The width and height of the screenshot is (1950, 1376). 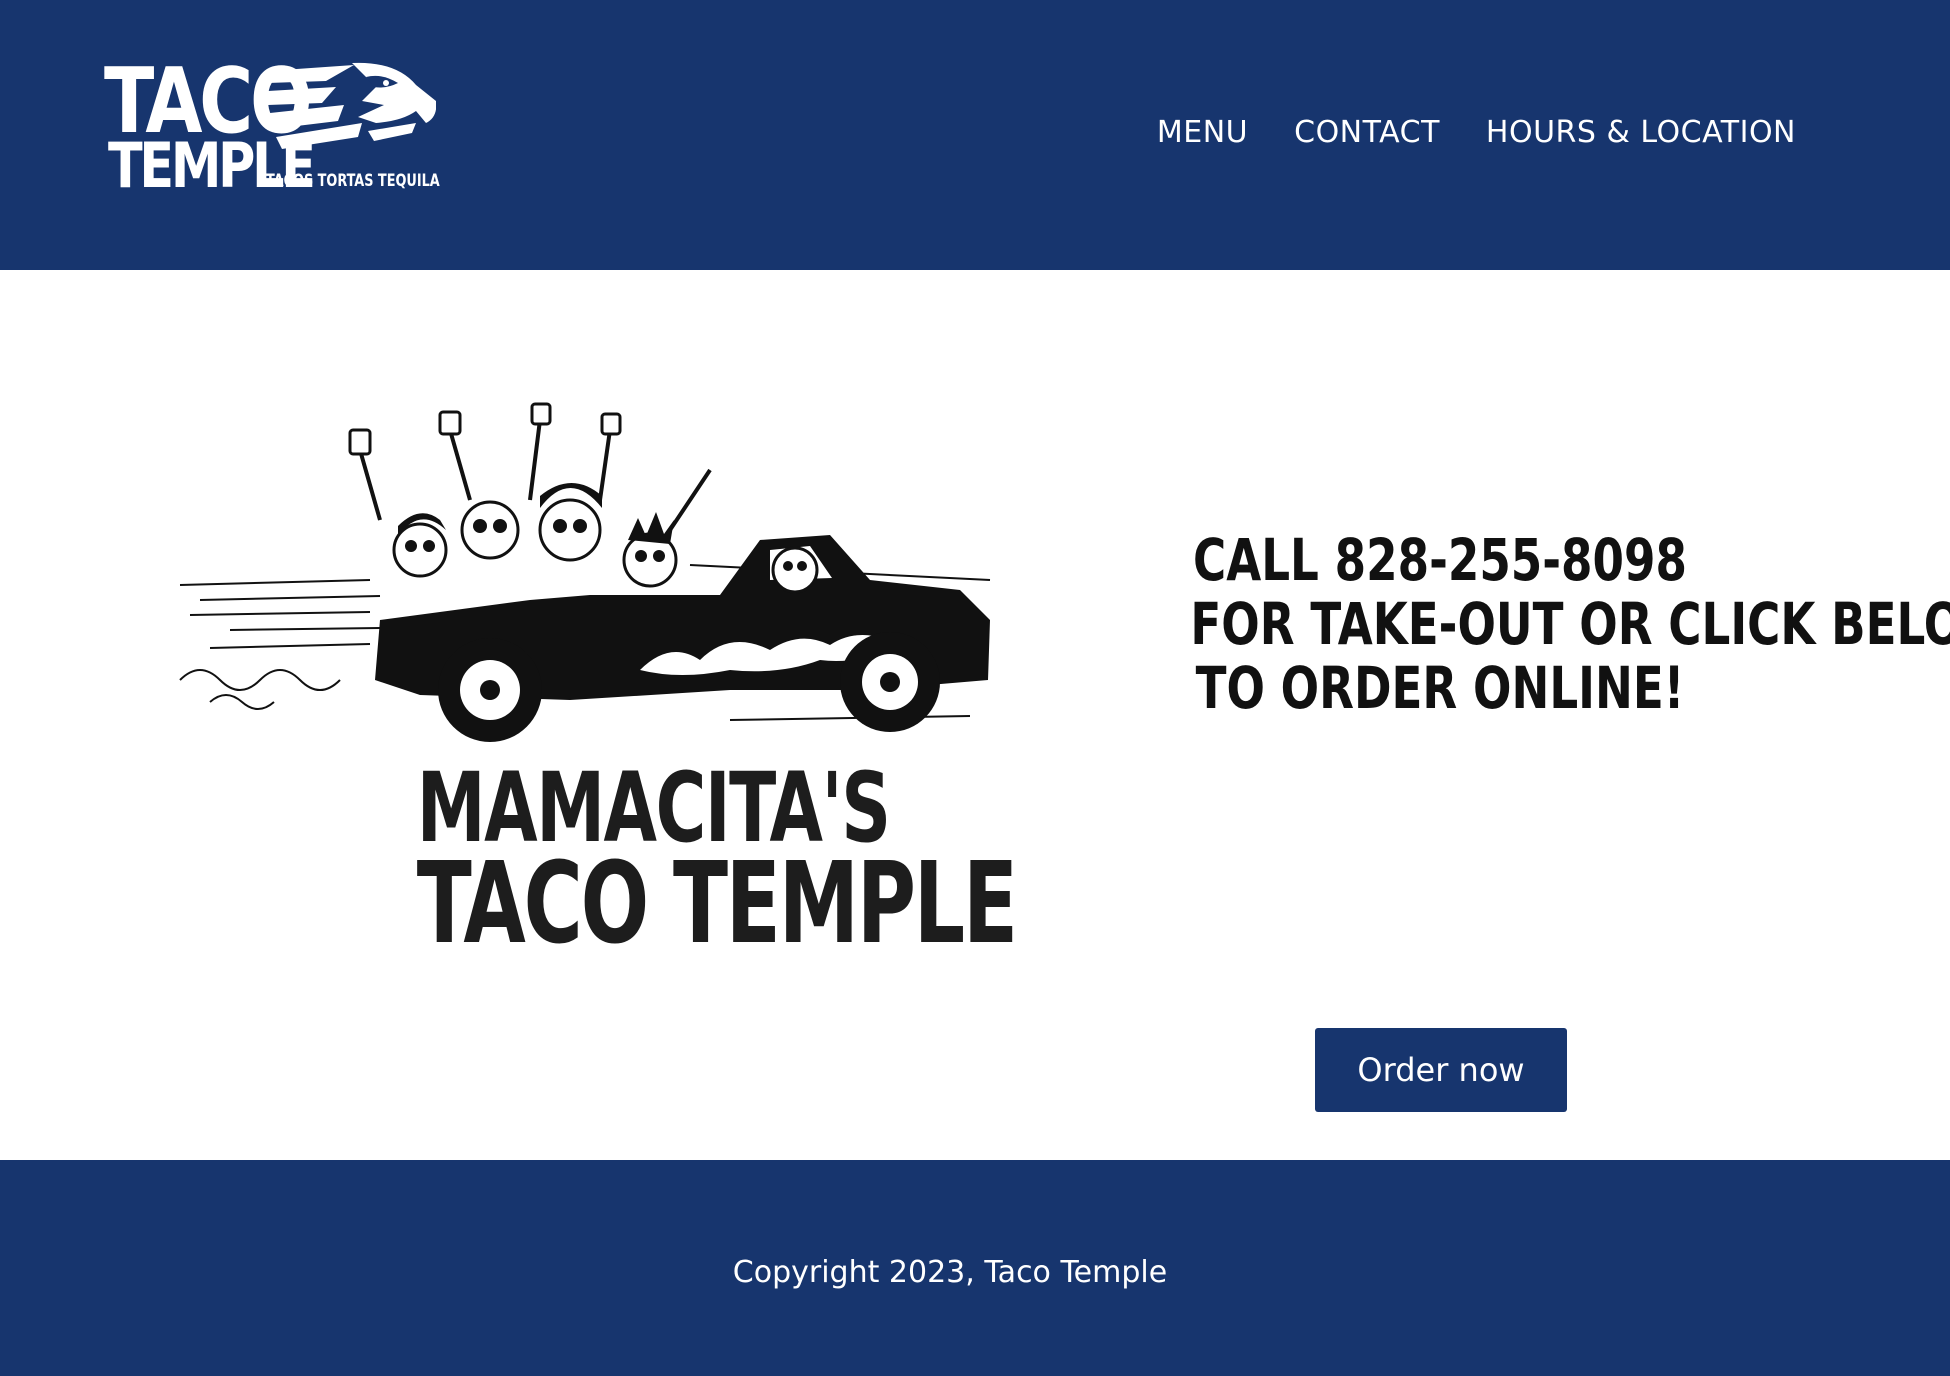 I want to click on main-nav: MENU CONTACT HOURS & LOCATION, so click(x=1476, y=133).